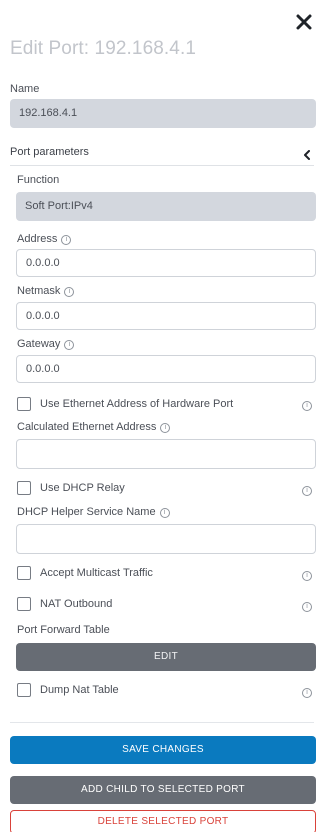 The height and width of the screenshot is (832, 324). Describe the element at coordinates (137, 404) in the screenshot. I see `use-ethernet-label: Use Ethernet Address of Hardware Port` at that location.